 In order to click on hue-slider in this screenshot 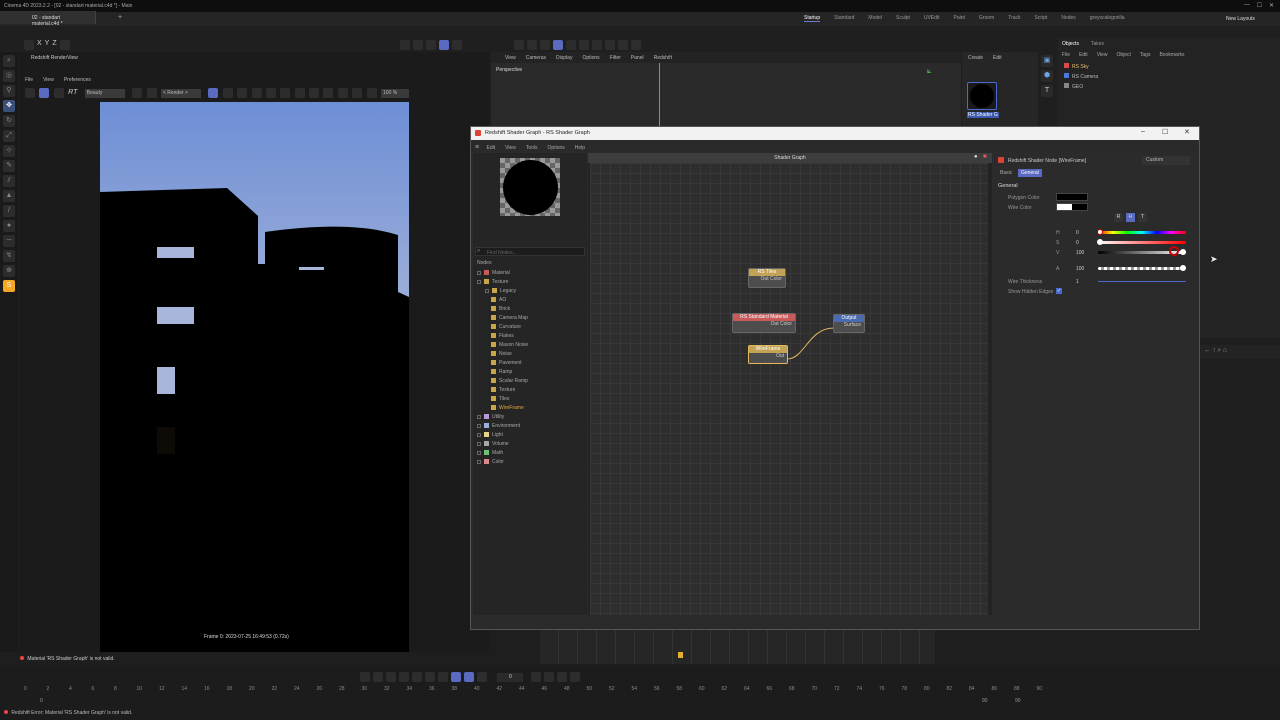, I will do `click(1142, 232)`.